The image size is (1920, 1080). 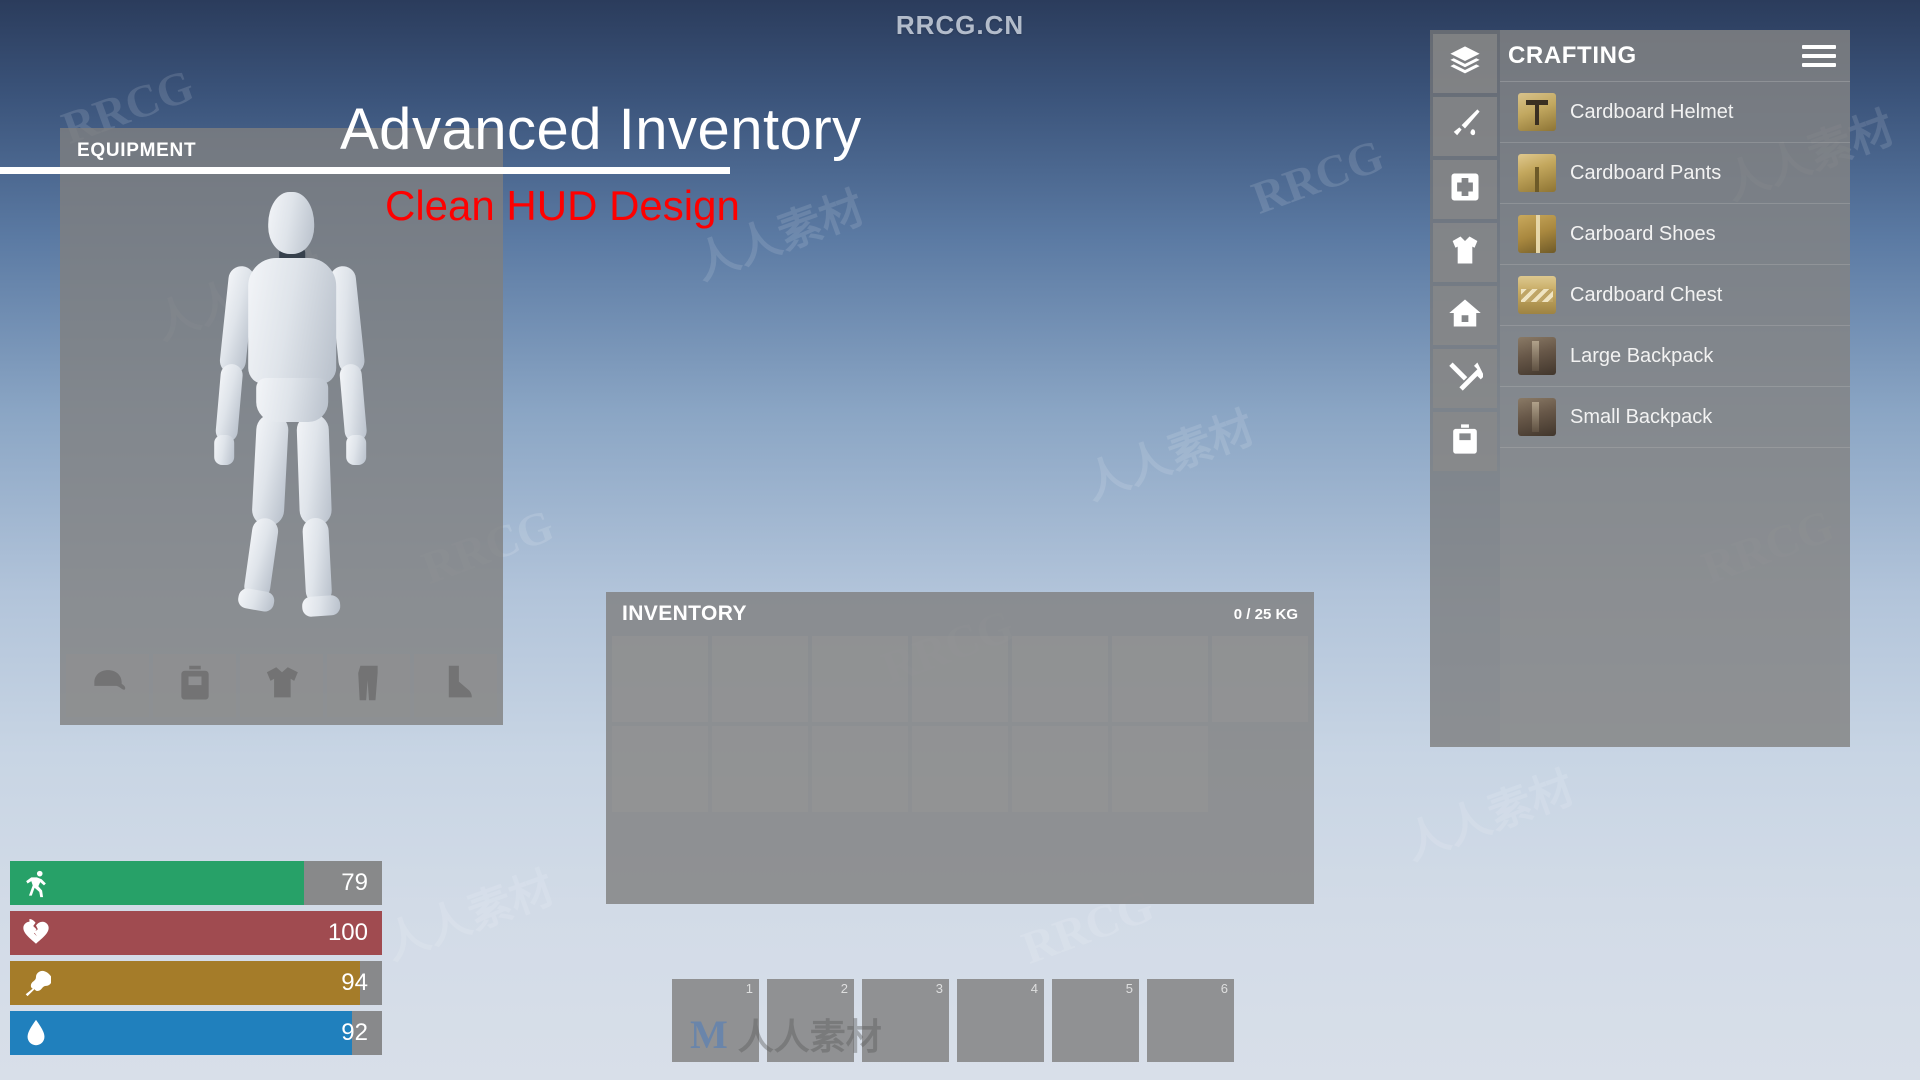 I want to click on category-building, so click(x=1465, y=315).